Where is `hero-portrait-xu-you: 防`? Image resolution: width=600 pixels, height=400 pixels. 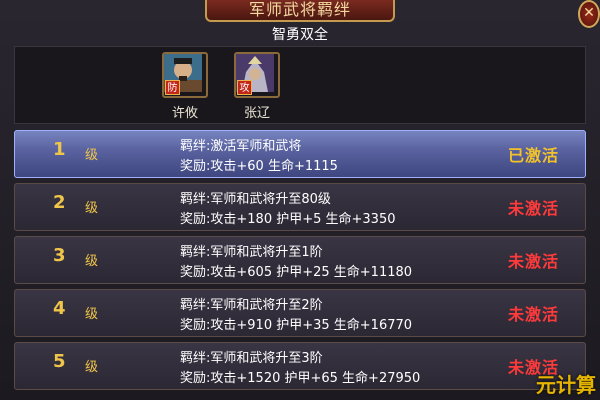
hero-portrait-xu-you: 防 is located at coordinates (185, 75).